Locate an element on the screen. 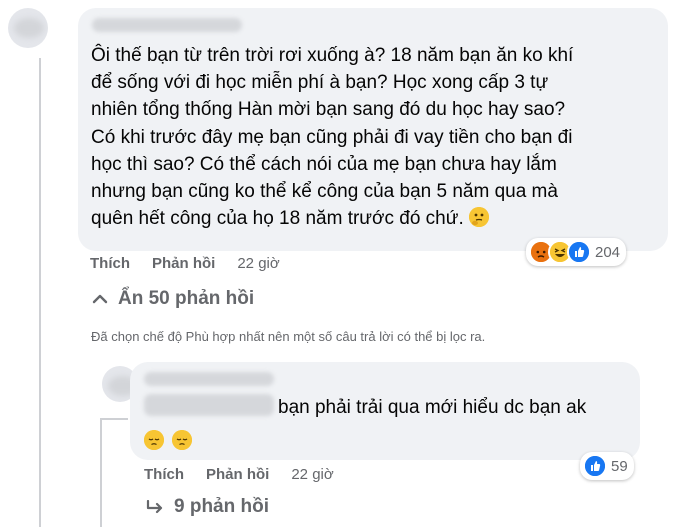 Image resolution: width=700 pixels, height=527 pixels. reply-name-redacted is located at coordinates (209, 379).